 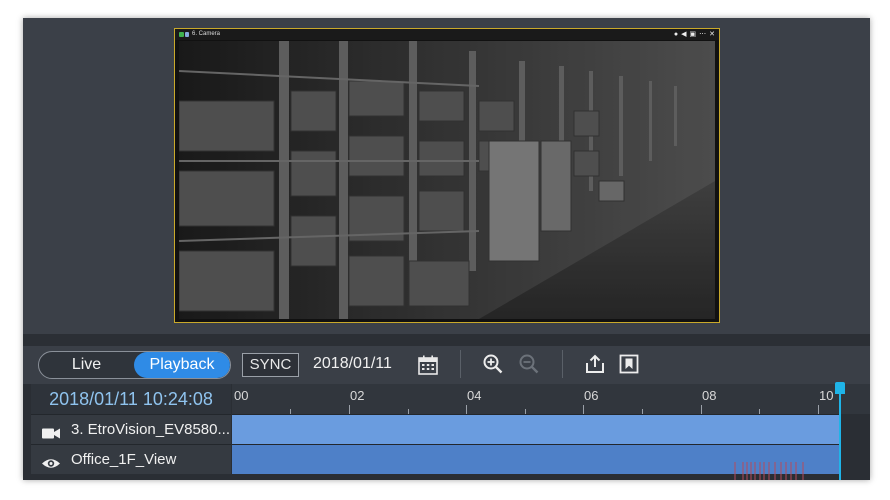 What do you see at coordinates (535, 429) in the screenshot?
I see `camera-recording-bar` at bounding box center [535, 429].